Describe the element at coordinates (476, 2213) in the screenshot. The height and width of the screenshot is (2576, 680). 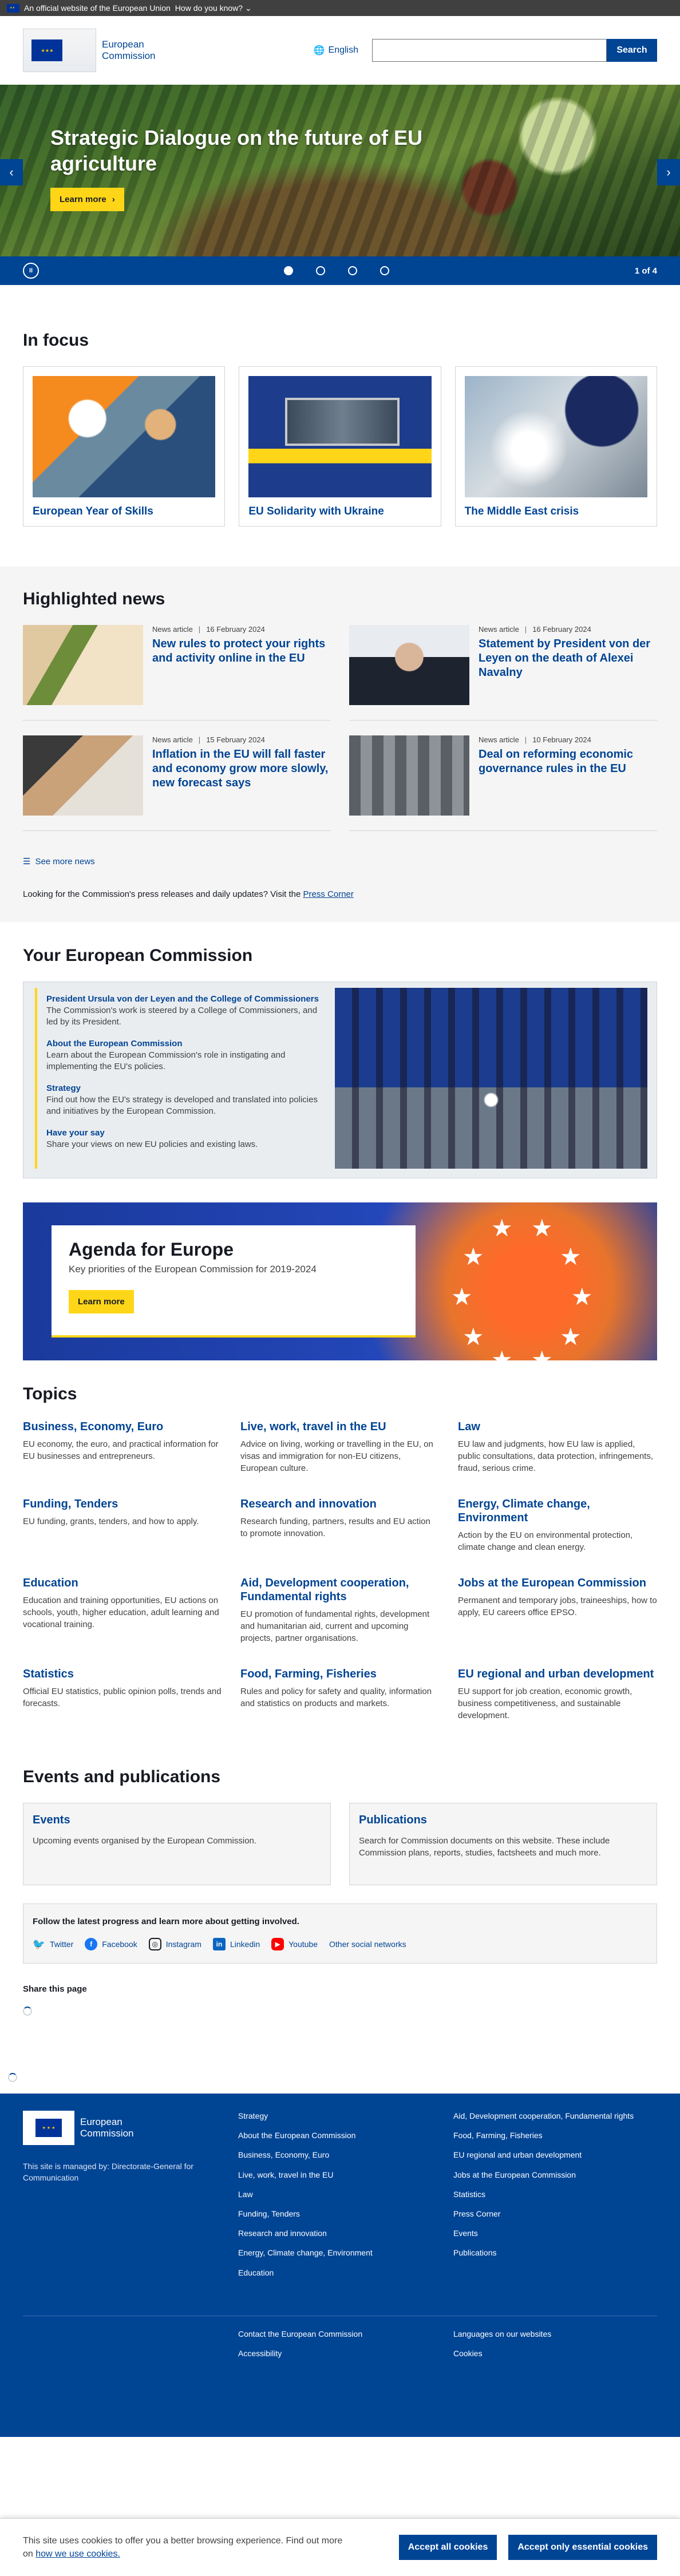
I see `footer-link: Press Corner` at that location.